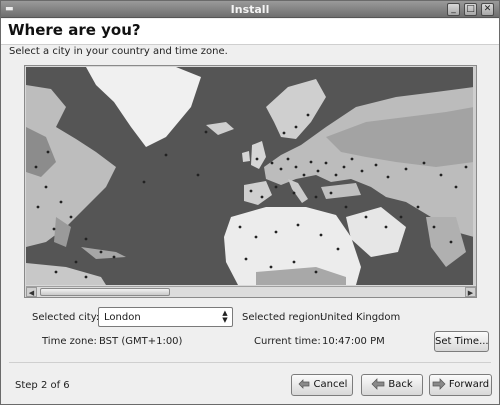  I want to click on time-zone-label: Time zone:, so click(69, 341).